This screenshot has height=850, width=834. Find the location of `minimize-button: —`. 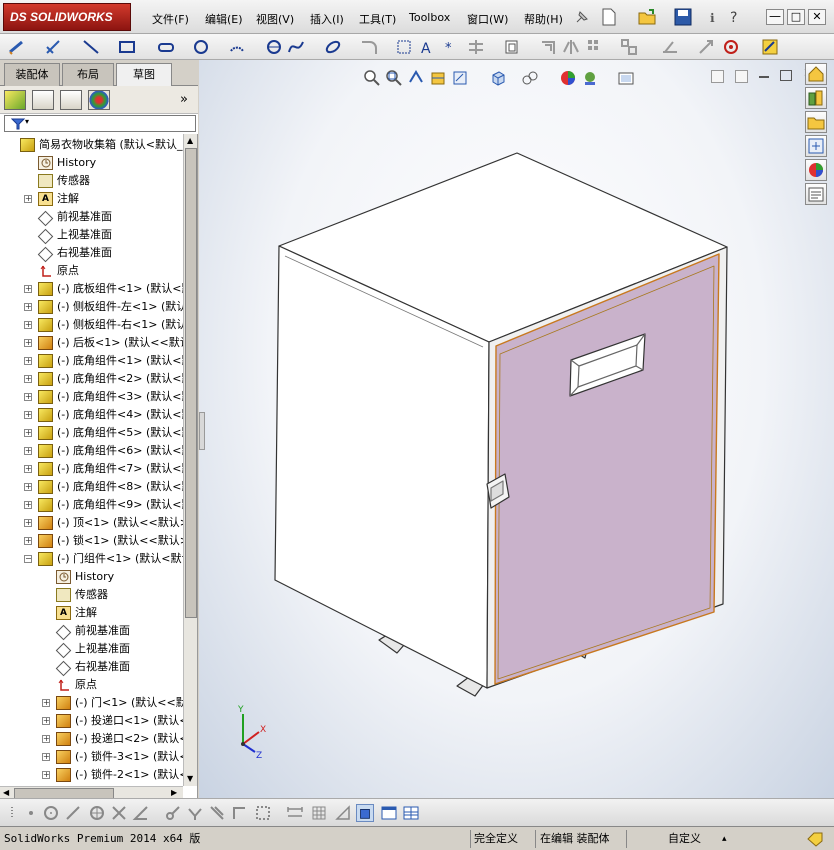

minimize-button: — is located at coordinates (775, 17).